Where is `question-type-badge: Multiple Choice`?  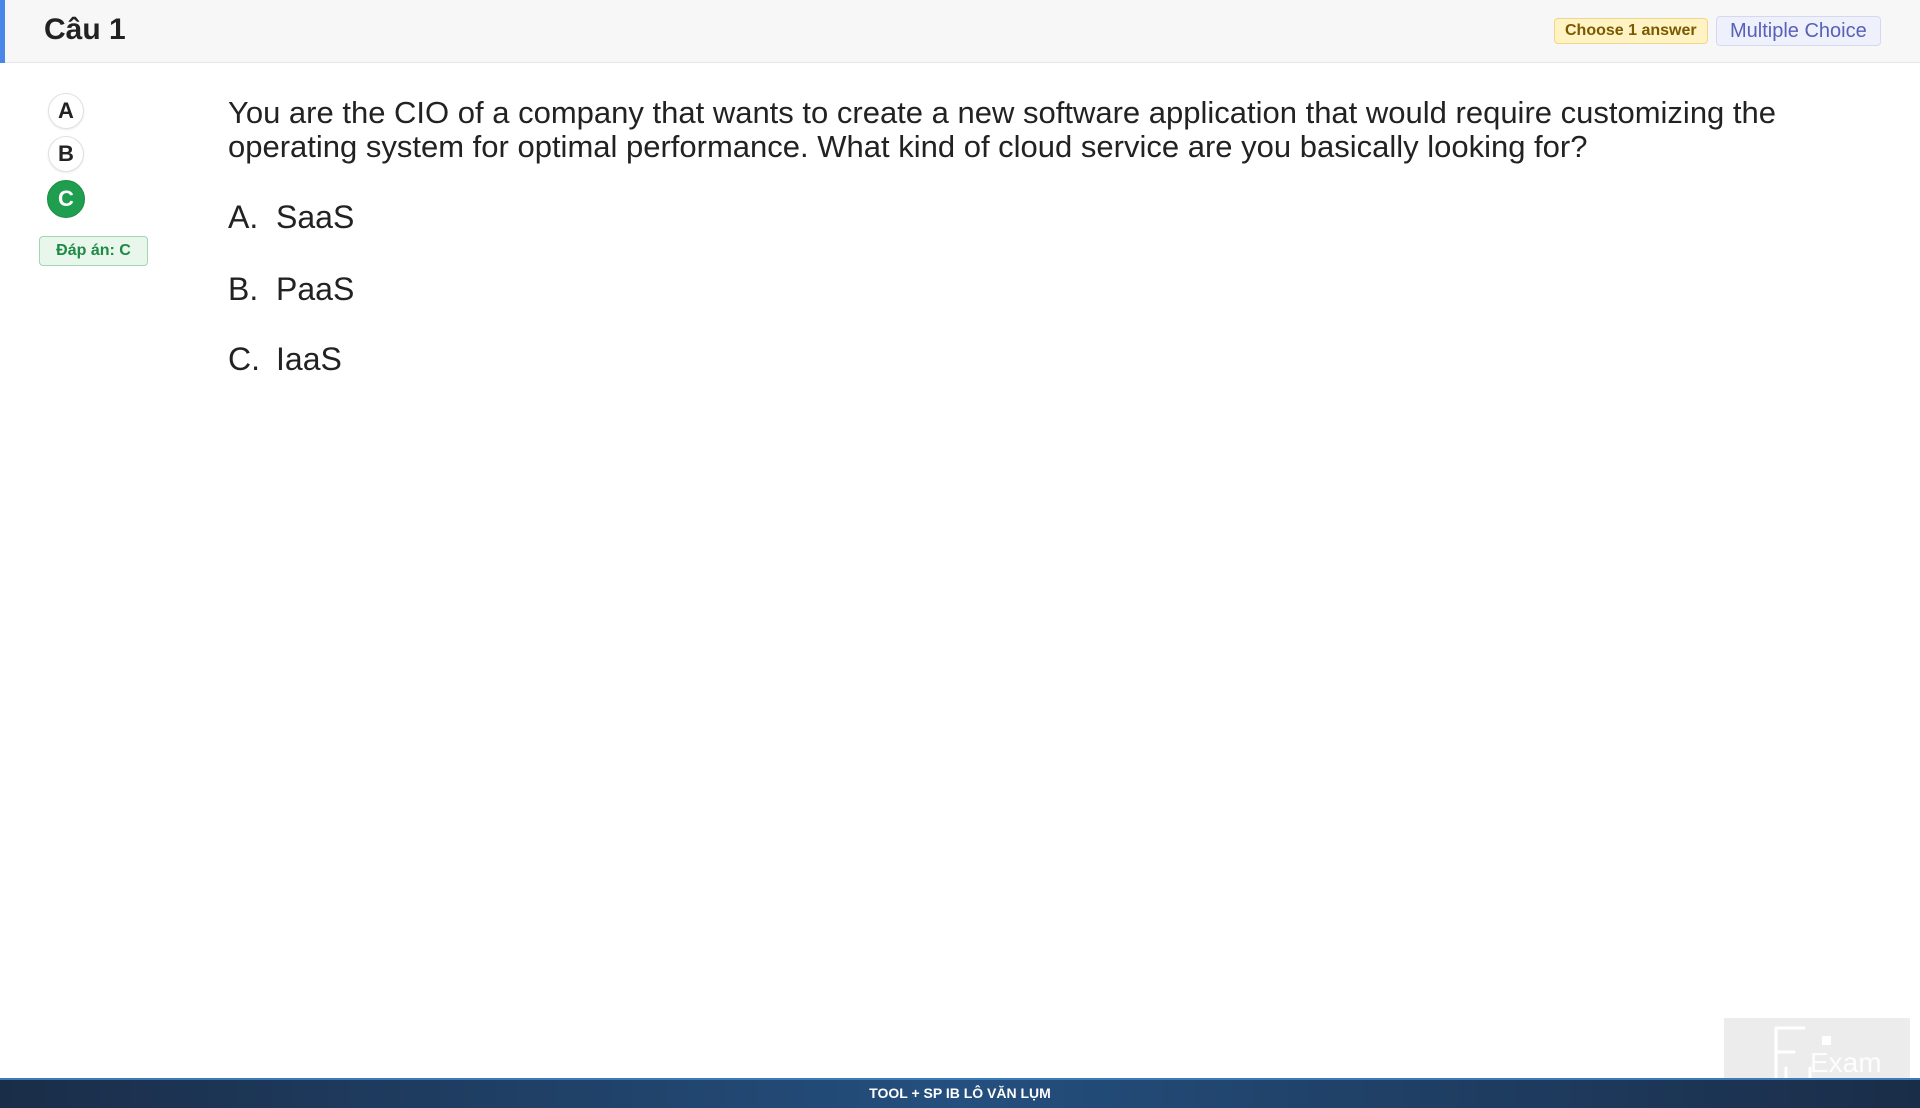 question-type-badge: Multiple Choice is located at coordinates (1798, 31).